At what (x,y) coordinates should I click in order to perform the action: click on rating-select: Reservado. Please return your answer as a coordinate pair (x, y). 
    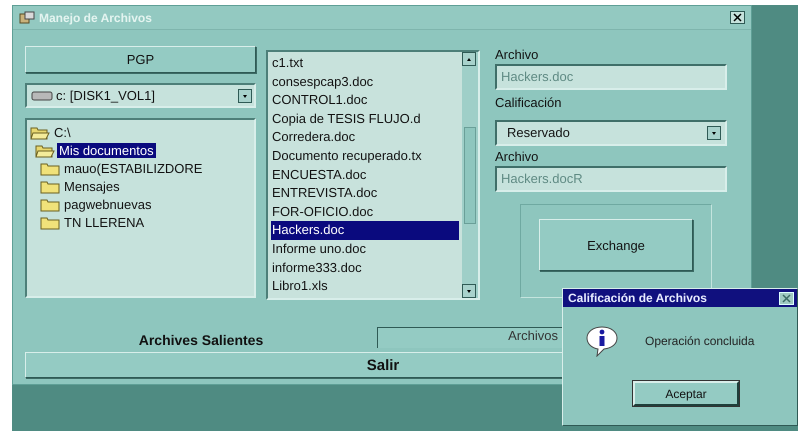
    Looking at the image, I should click on (611, 133).